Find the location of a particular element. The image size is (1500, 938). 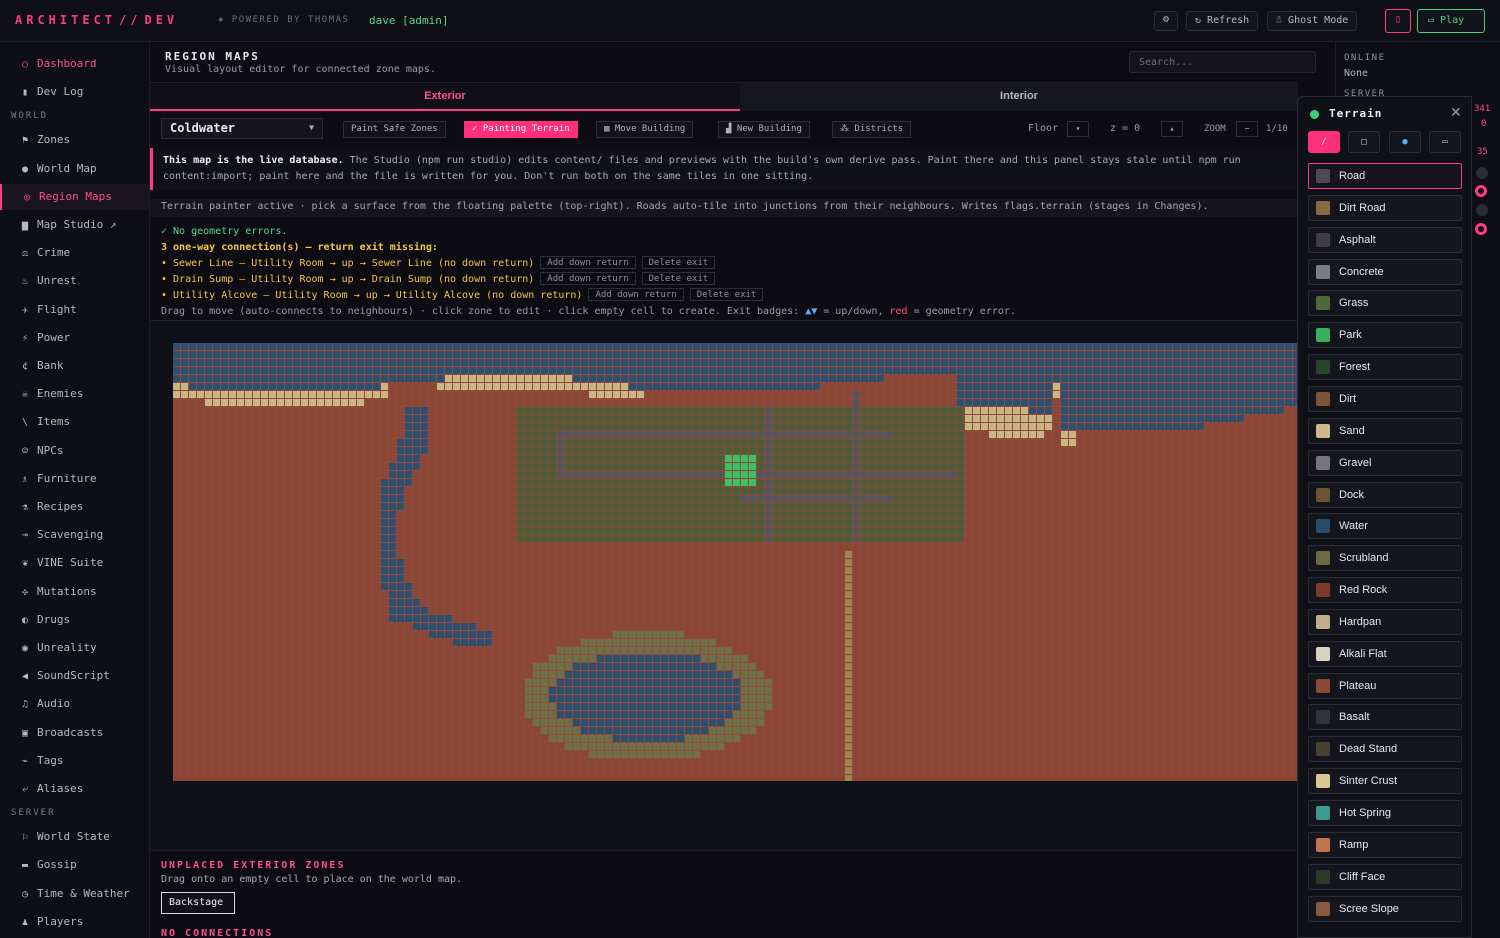

sidebar-section-heading: WORLD is located at coordinates (30, 116).